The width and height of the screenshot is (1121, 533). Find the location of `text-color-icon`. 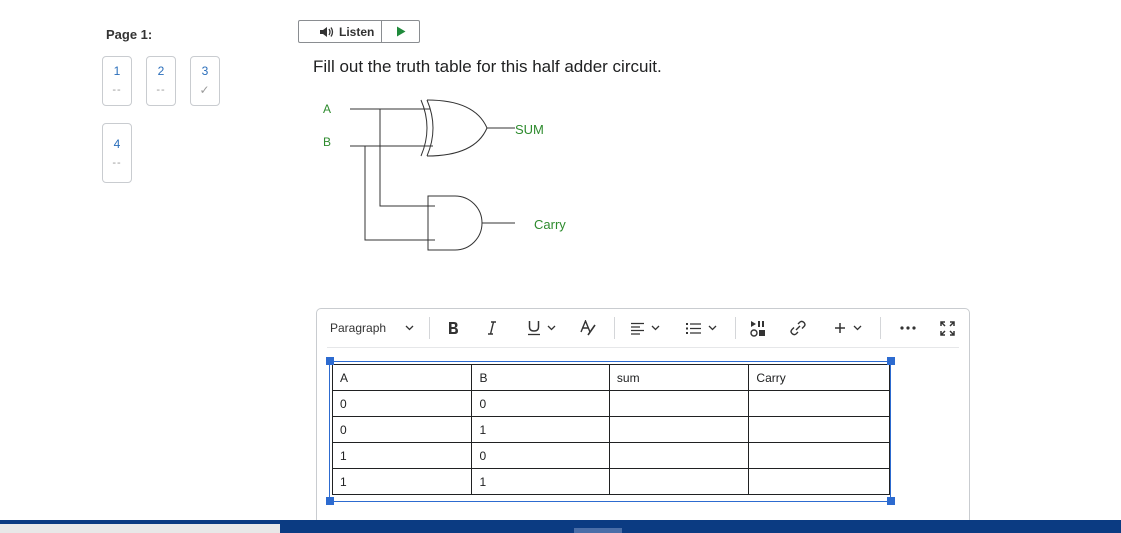

text-color-icon is located at coordinates (588, 328).